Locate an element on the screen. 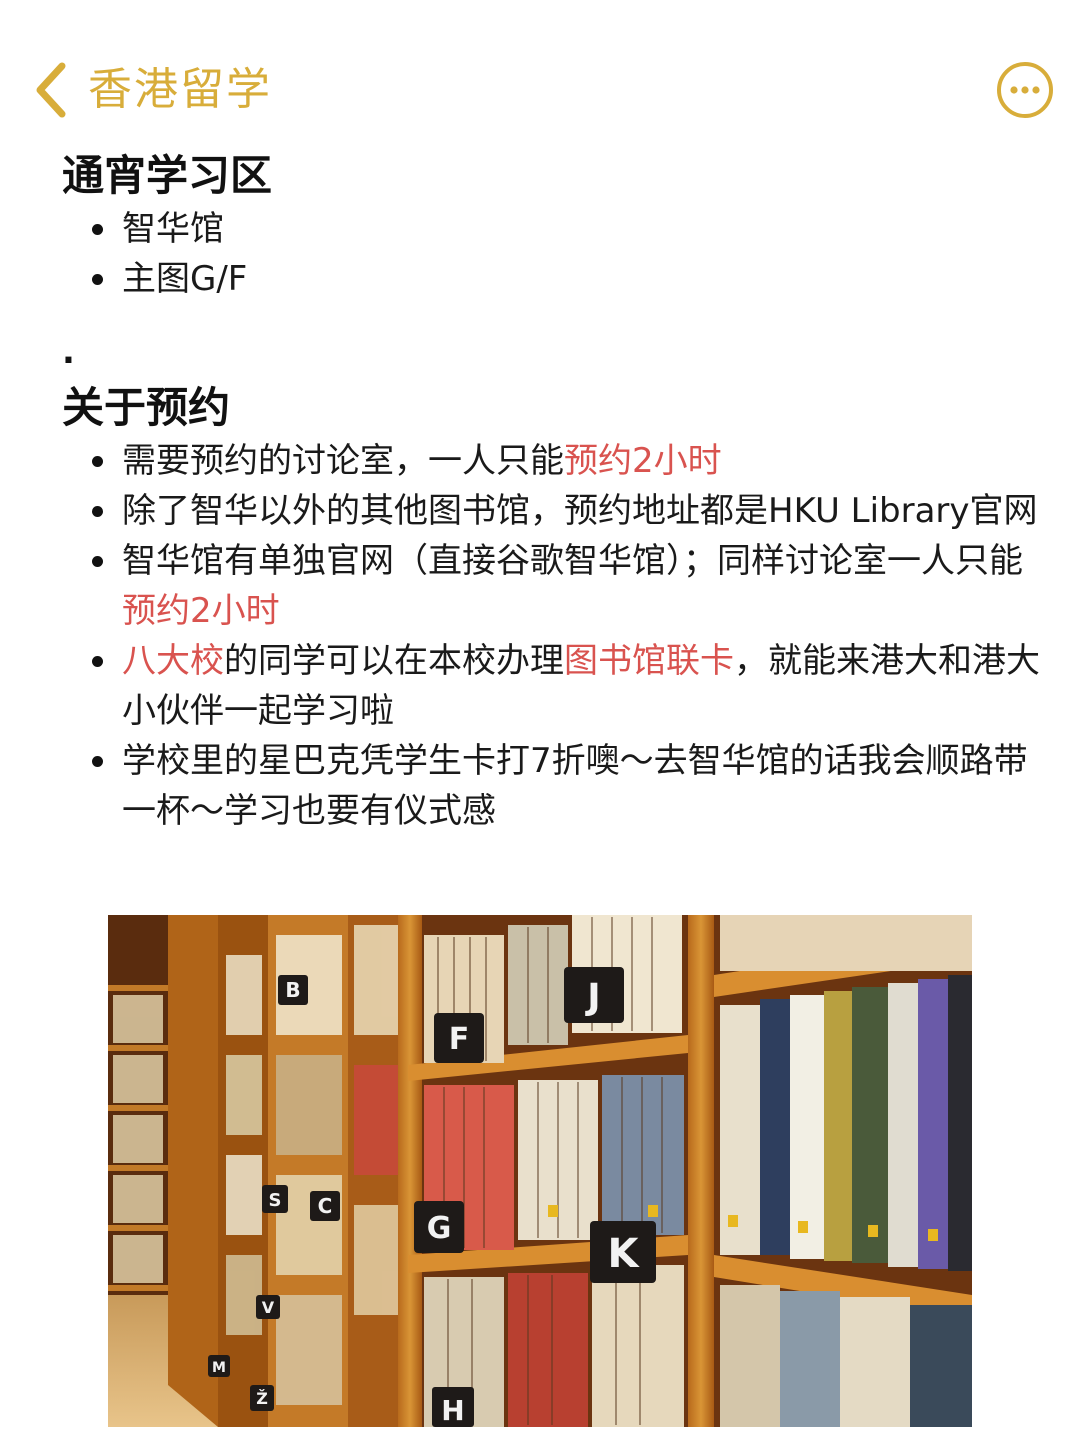  chevron-left-icon is located at coordinates (51, 90).